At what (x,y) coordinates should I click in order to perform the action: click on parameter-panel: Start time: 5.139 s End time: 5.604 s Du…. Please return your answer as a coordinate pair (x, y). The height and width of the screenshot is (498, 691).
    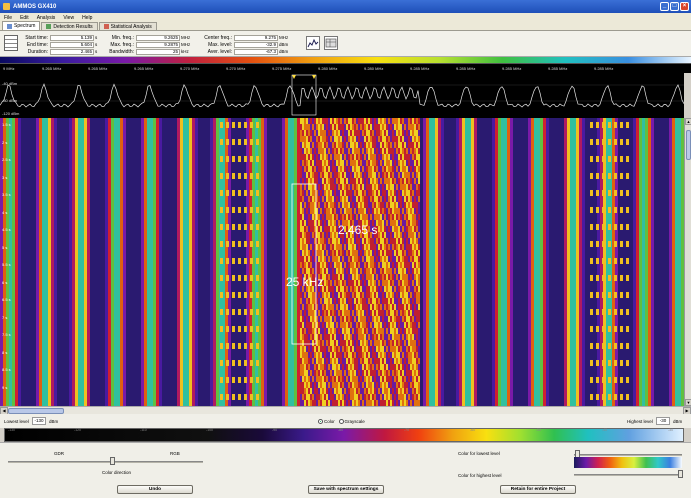
    Looking at the image, I should click on (345, 44).